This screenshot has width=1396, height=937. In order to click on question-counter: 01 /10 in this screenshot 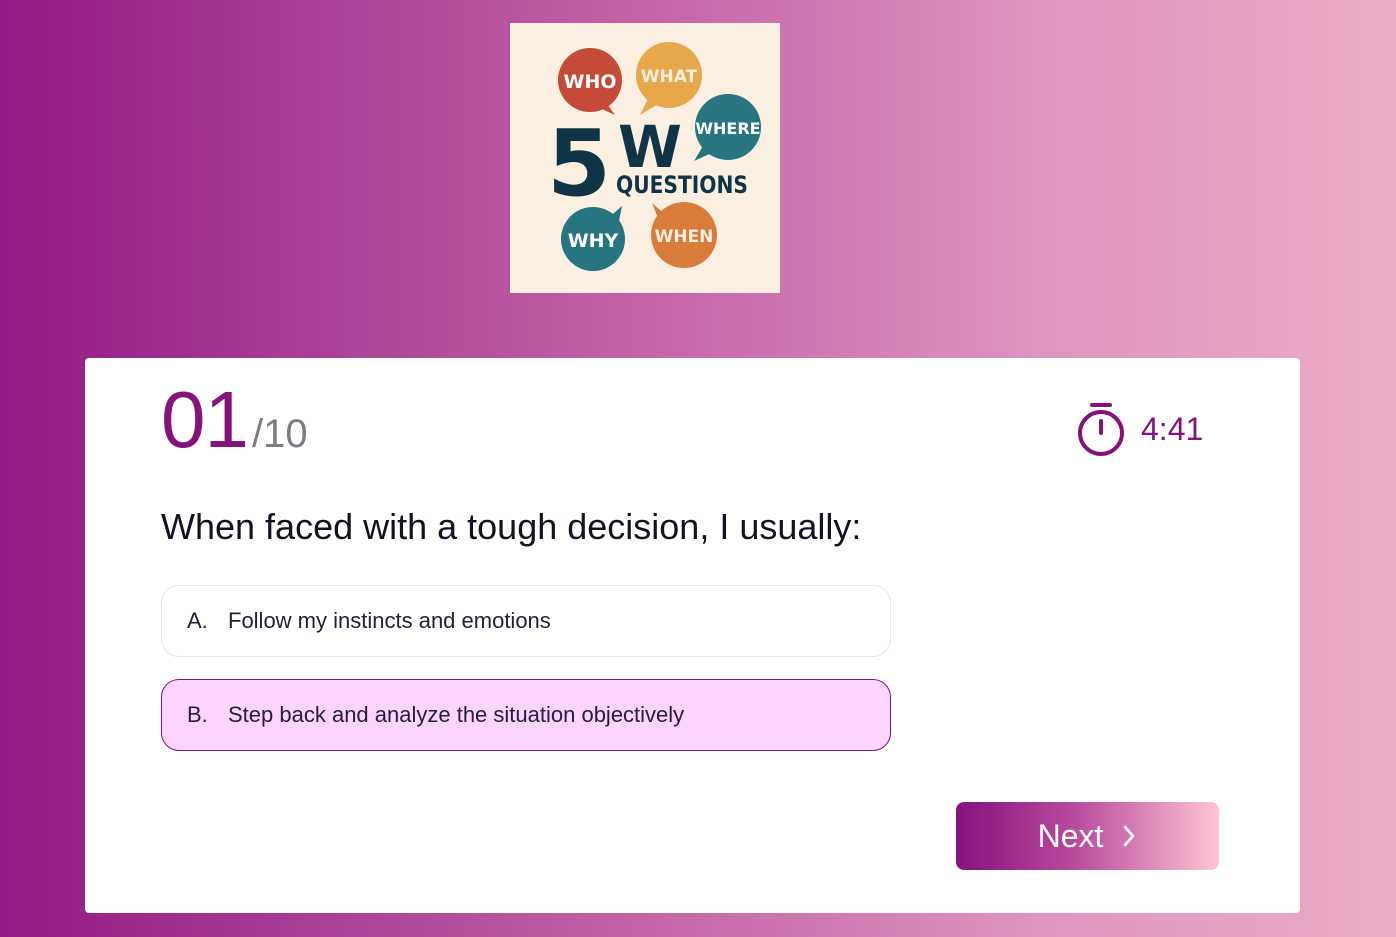, I will do `click(234, 420)`.